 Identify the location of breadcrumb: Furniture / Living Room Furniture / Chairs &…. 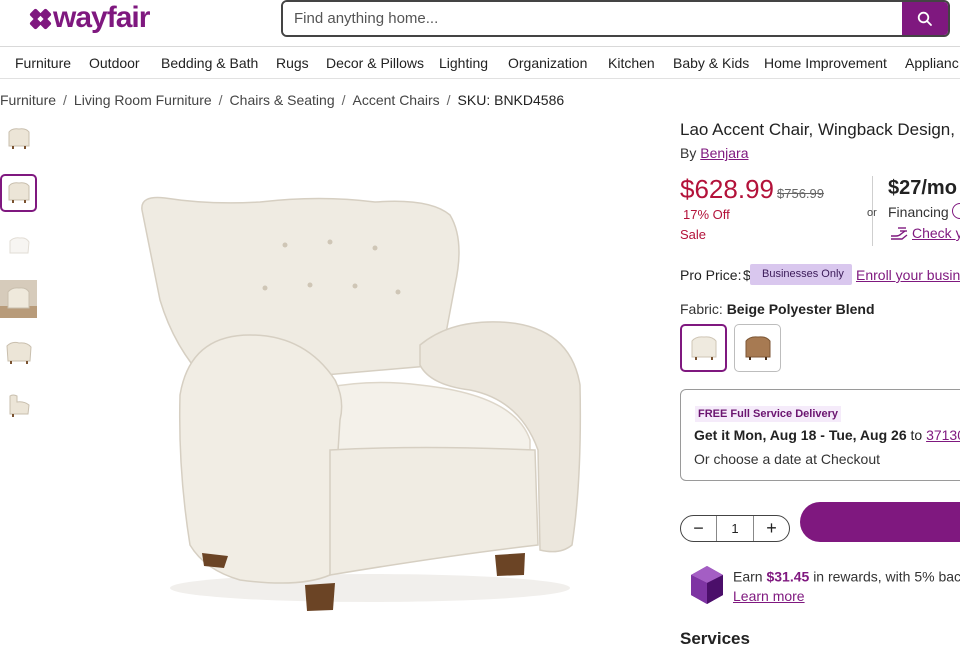
(282, 100).